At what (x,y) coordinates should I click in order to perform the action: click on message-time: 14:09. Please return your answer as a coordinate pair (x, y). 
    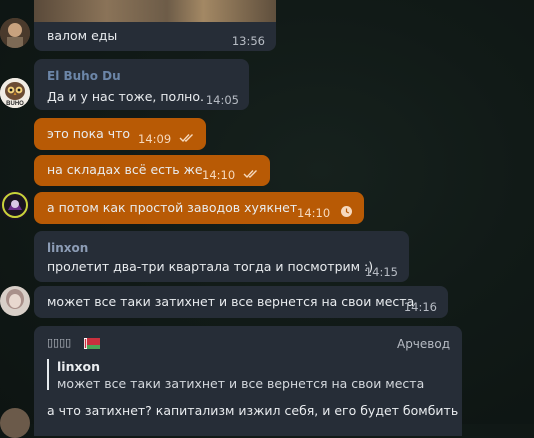
    Looking at the image, I should click on (155, 139).